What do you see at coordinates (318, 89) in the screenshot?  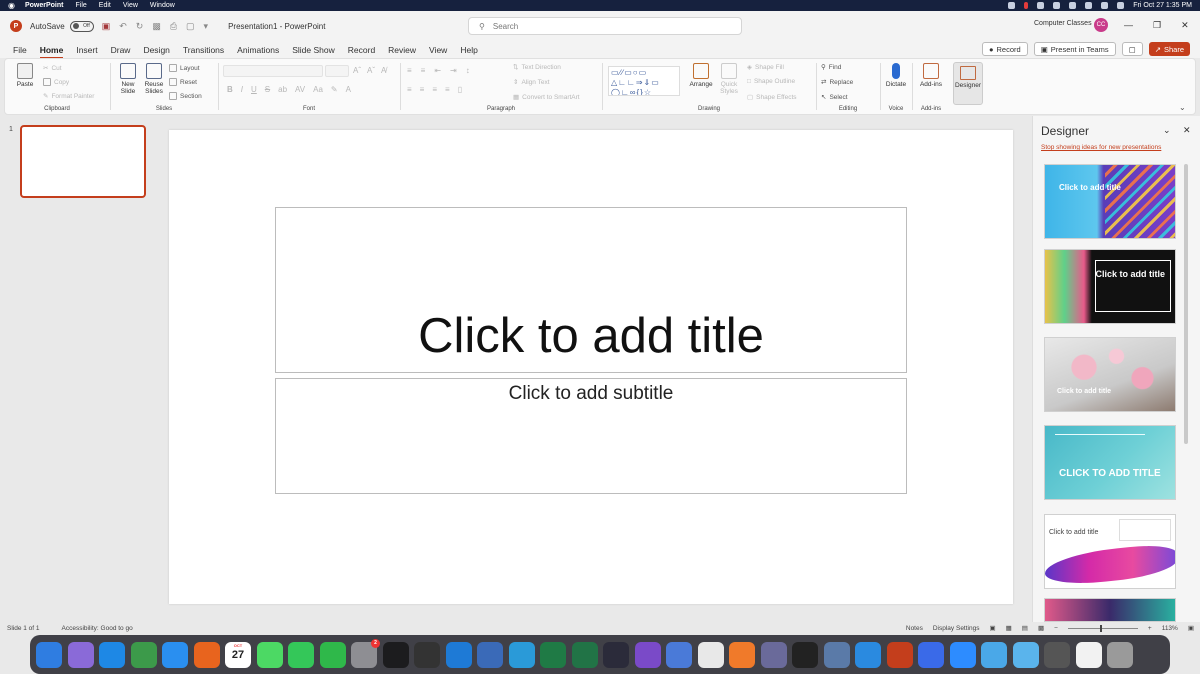 I see `change-case-icon: Aa` at bounding box center [318, 89].